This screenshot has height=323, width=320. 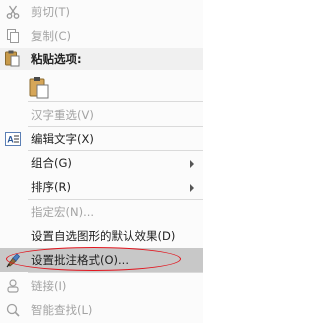 What do you see at coordinates (51, 36) in the screenshot?
I see `menu-item-label: 复制(C)` at bounding box center [51, 36].